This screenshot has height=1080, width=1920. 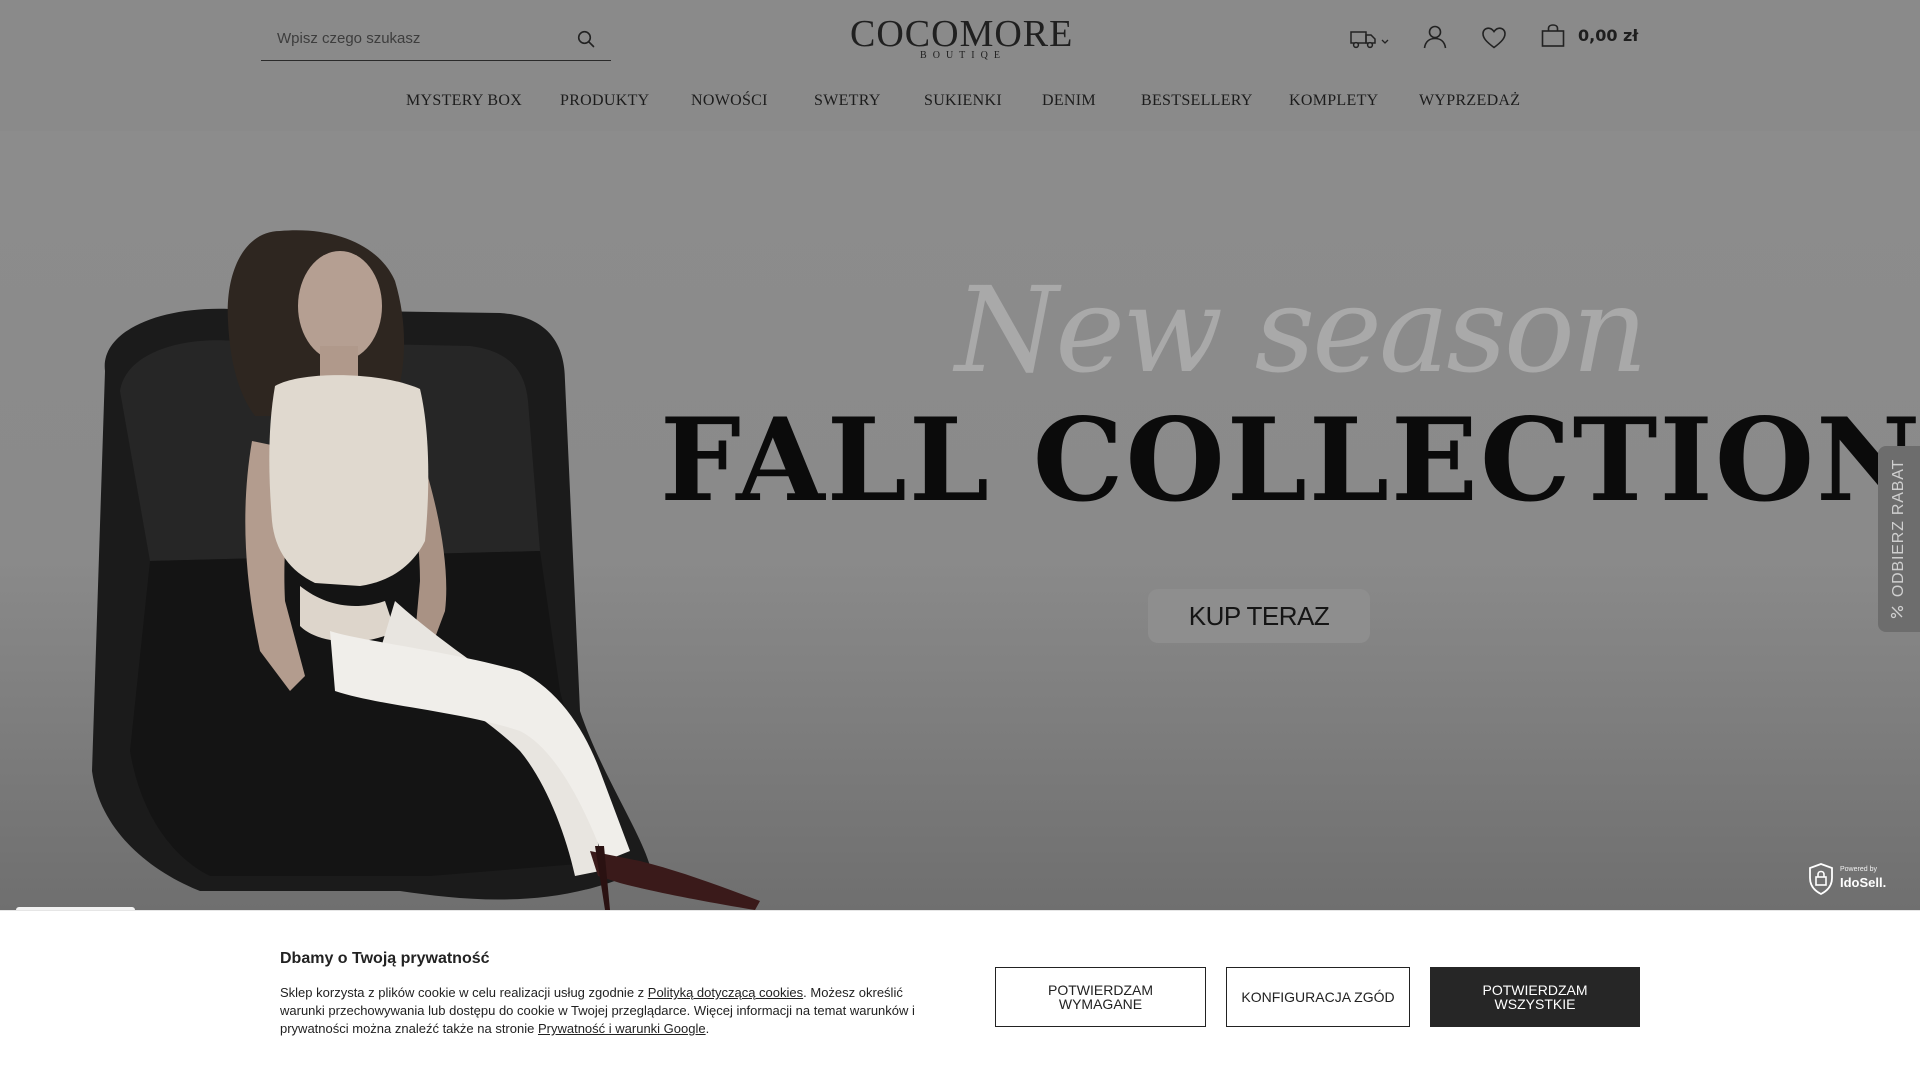 What do you see at coordinates (1898, 528) in the screenshot?
I see `discount-tab-label: ODBIERZ RABAT` at bounding box center [1898, 528].